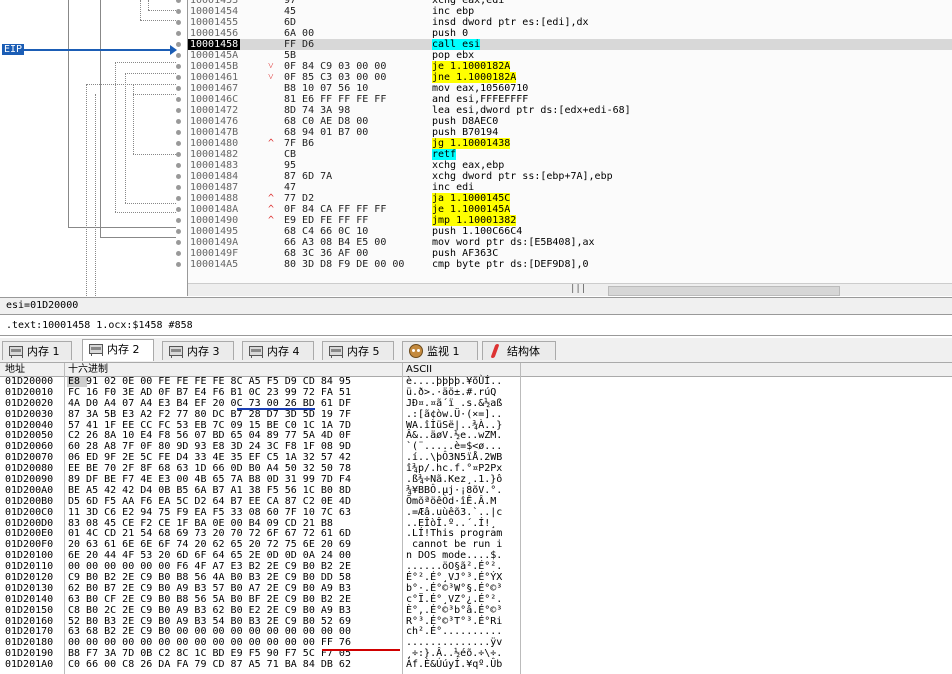 The image size is (952, 674). What do you see at coordinates (88, 369) in the screenshot?
I see `hex-column-header: 十六进制` at bounding box center [88, 369].